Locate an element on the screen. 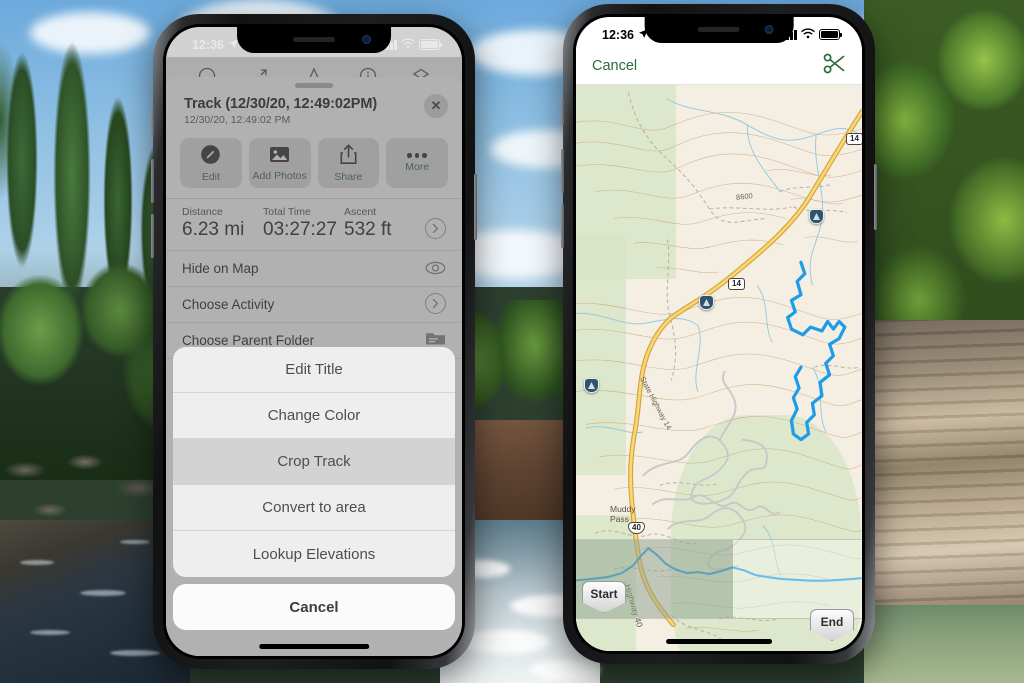 This screenshot has height=683, width=1024. right-cliff-rock is located at coordinates (944, 470).